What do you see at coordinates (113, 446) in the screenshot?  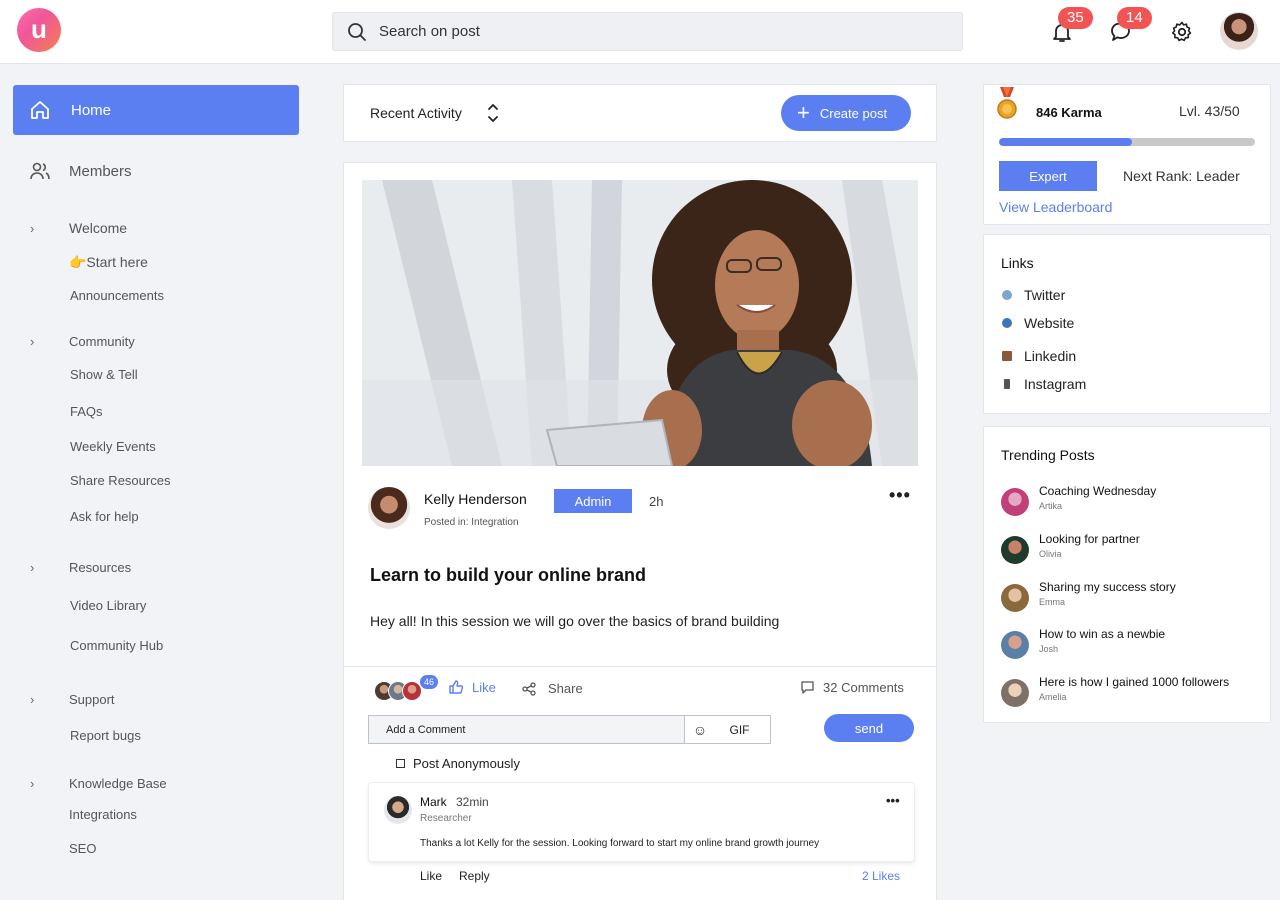 I see `sidebar-item-weekly-events: Weekly Events` at bounding box center [113, 446].